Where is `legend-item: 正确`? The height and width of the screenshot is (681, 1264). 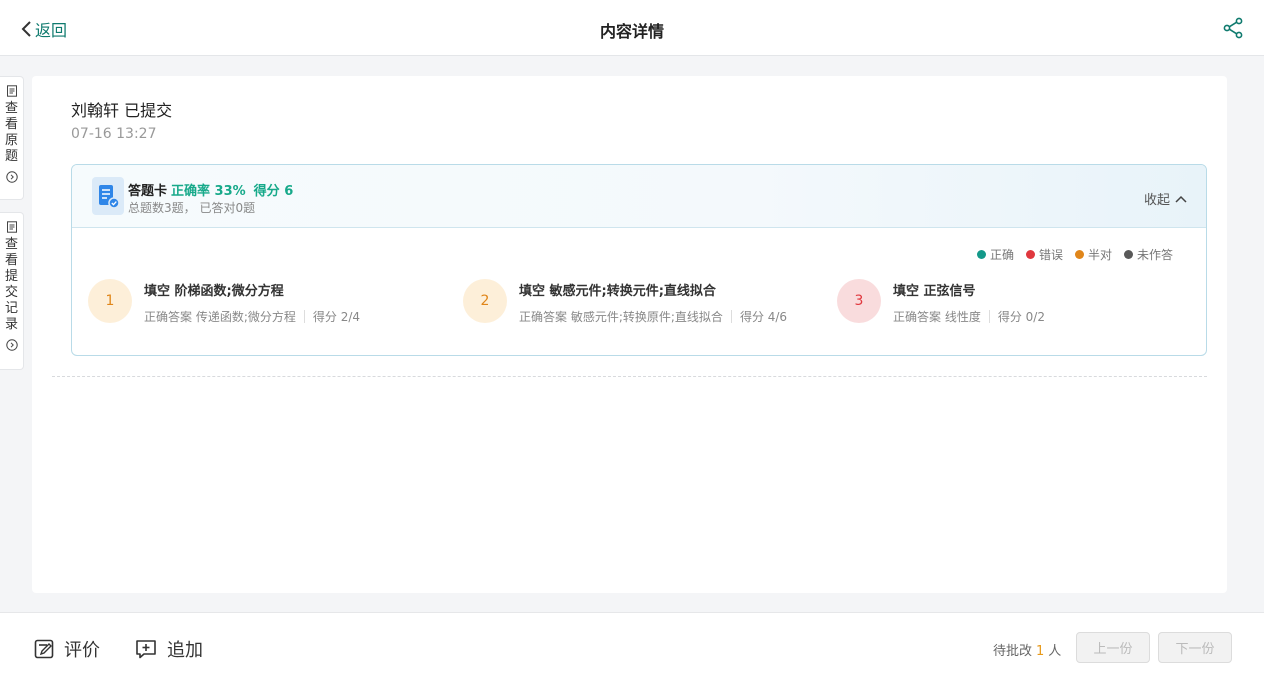
legend-item: 正确 is located at coordinates (995, 254).